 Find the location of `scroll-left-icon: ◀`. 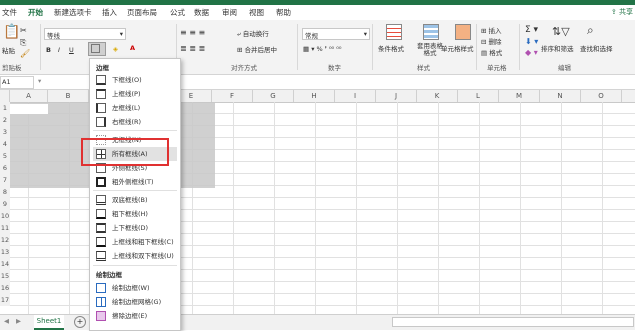

scroll-left-icon: ◀ is located at coordinates (6, 321).